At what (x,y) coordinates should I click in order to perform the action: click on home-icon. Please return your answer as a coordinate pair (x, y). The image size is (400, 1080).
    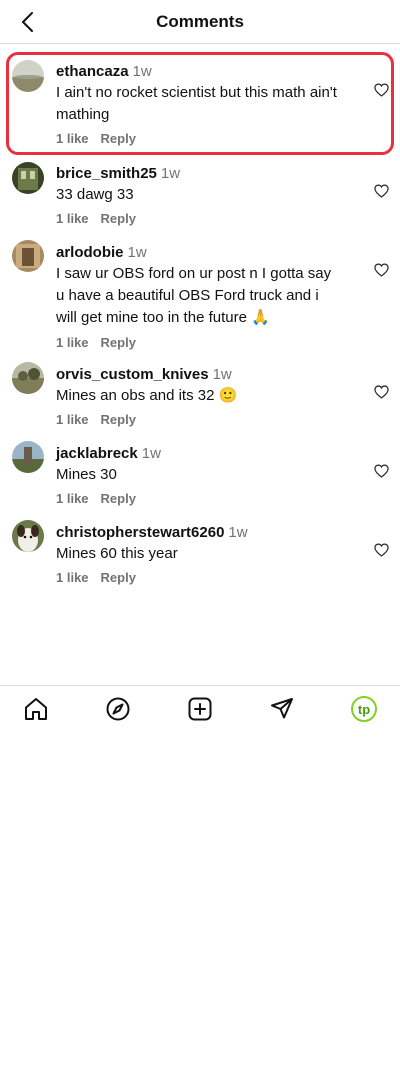
    Looking at the image, I should click on (36, 709).